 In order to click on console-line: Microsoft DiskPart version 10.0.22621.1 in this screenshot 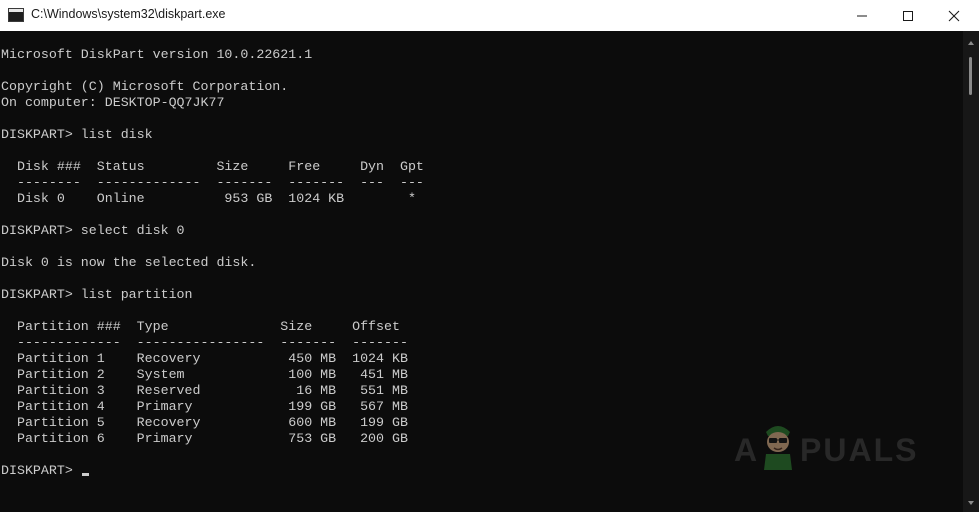, I will do `click(157, 54)`.